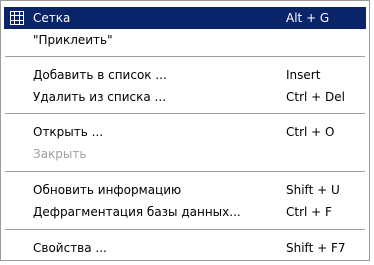 This screenshot has width=374, height=265. I want to click on menu-item-add-to-list: Добавить в список ... Insert, so click(185, 75).